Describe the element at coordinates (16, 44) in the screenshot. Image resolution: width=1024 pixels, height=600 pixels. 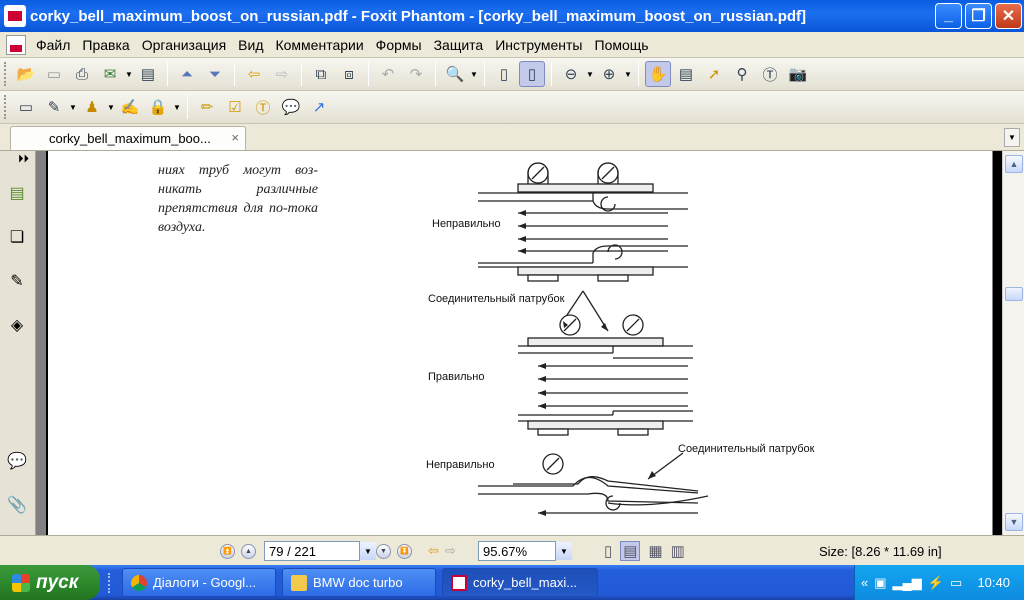
I see `document-menu-icon` at that location.